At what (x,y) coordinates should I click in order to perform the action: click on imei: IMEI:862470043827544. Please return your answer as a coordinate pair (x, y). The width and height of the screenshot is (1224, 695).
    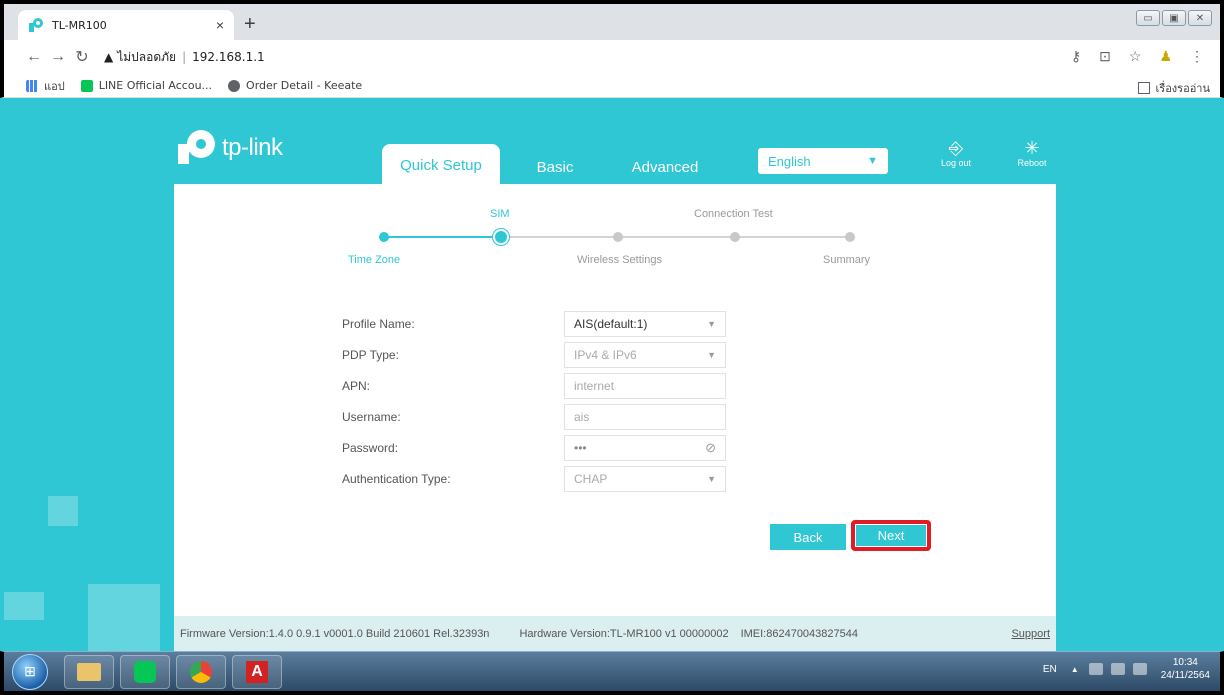
    Looking at the image, I should click on (799, 633).